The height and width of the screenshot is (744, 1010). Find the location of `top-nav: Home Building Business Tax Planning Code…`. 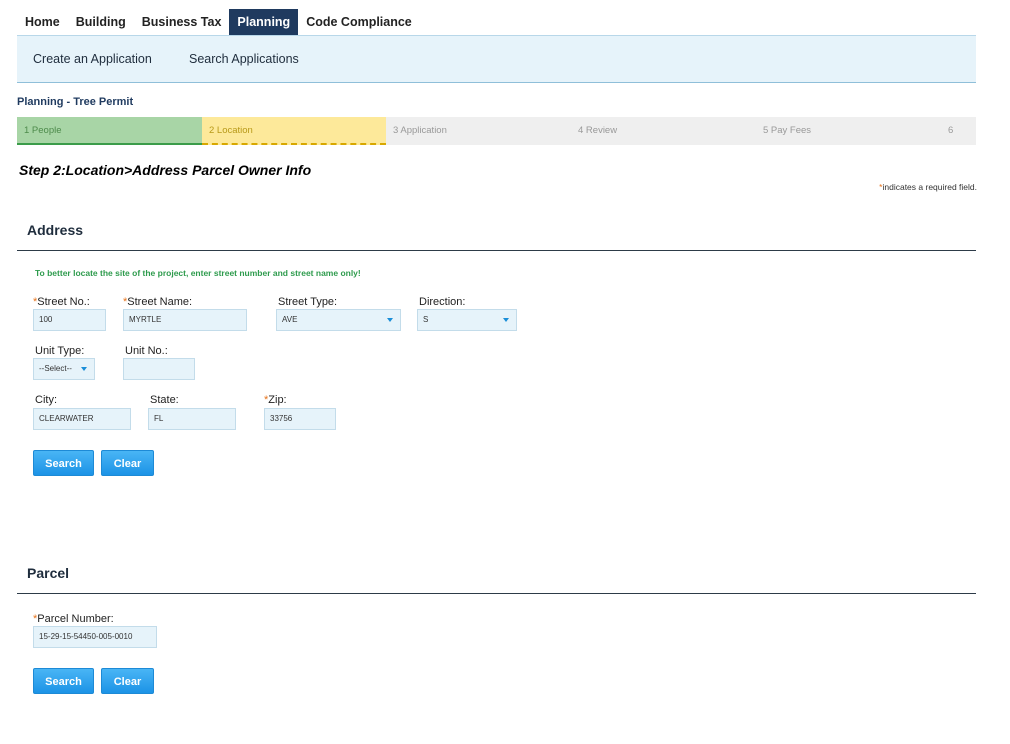

top-nav: Home Building Business Tax Planning Code… is located at coordinates (218, 24).